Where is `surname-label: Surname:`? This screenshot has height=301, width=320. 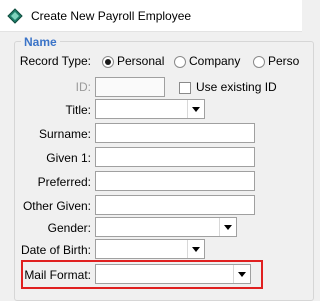 surname-label: Surname: is located at coordinates (64, 134).